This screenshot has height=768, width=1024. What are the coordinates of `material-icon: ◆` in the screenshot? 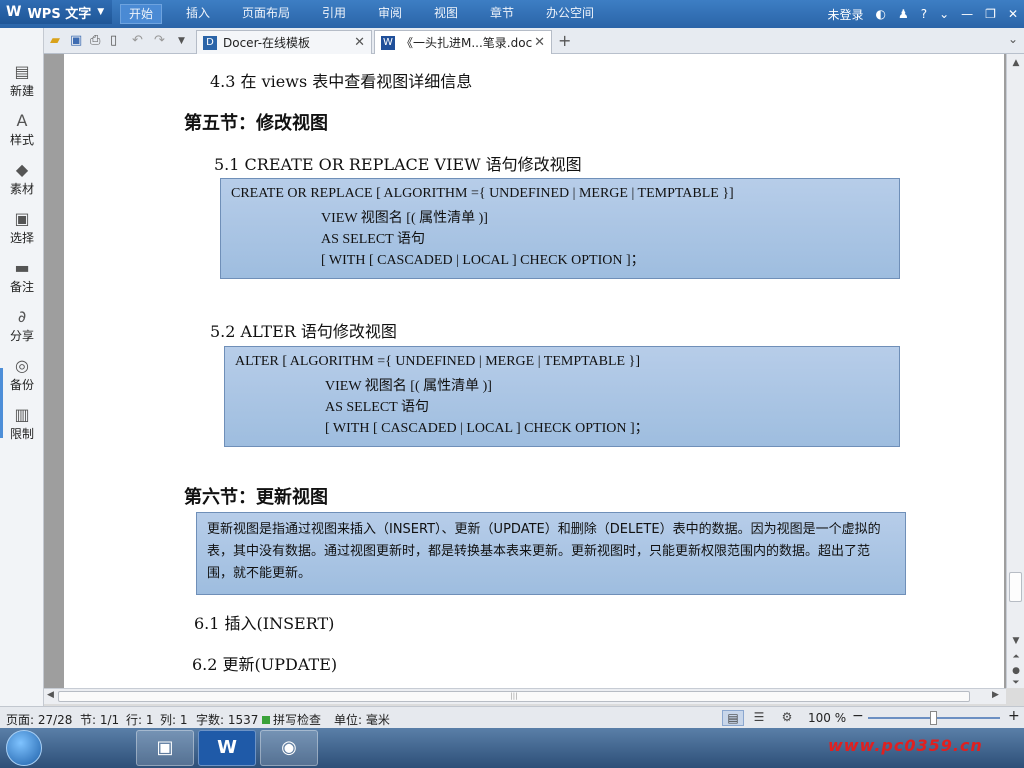 It's located at (22, 169).